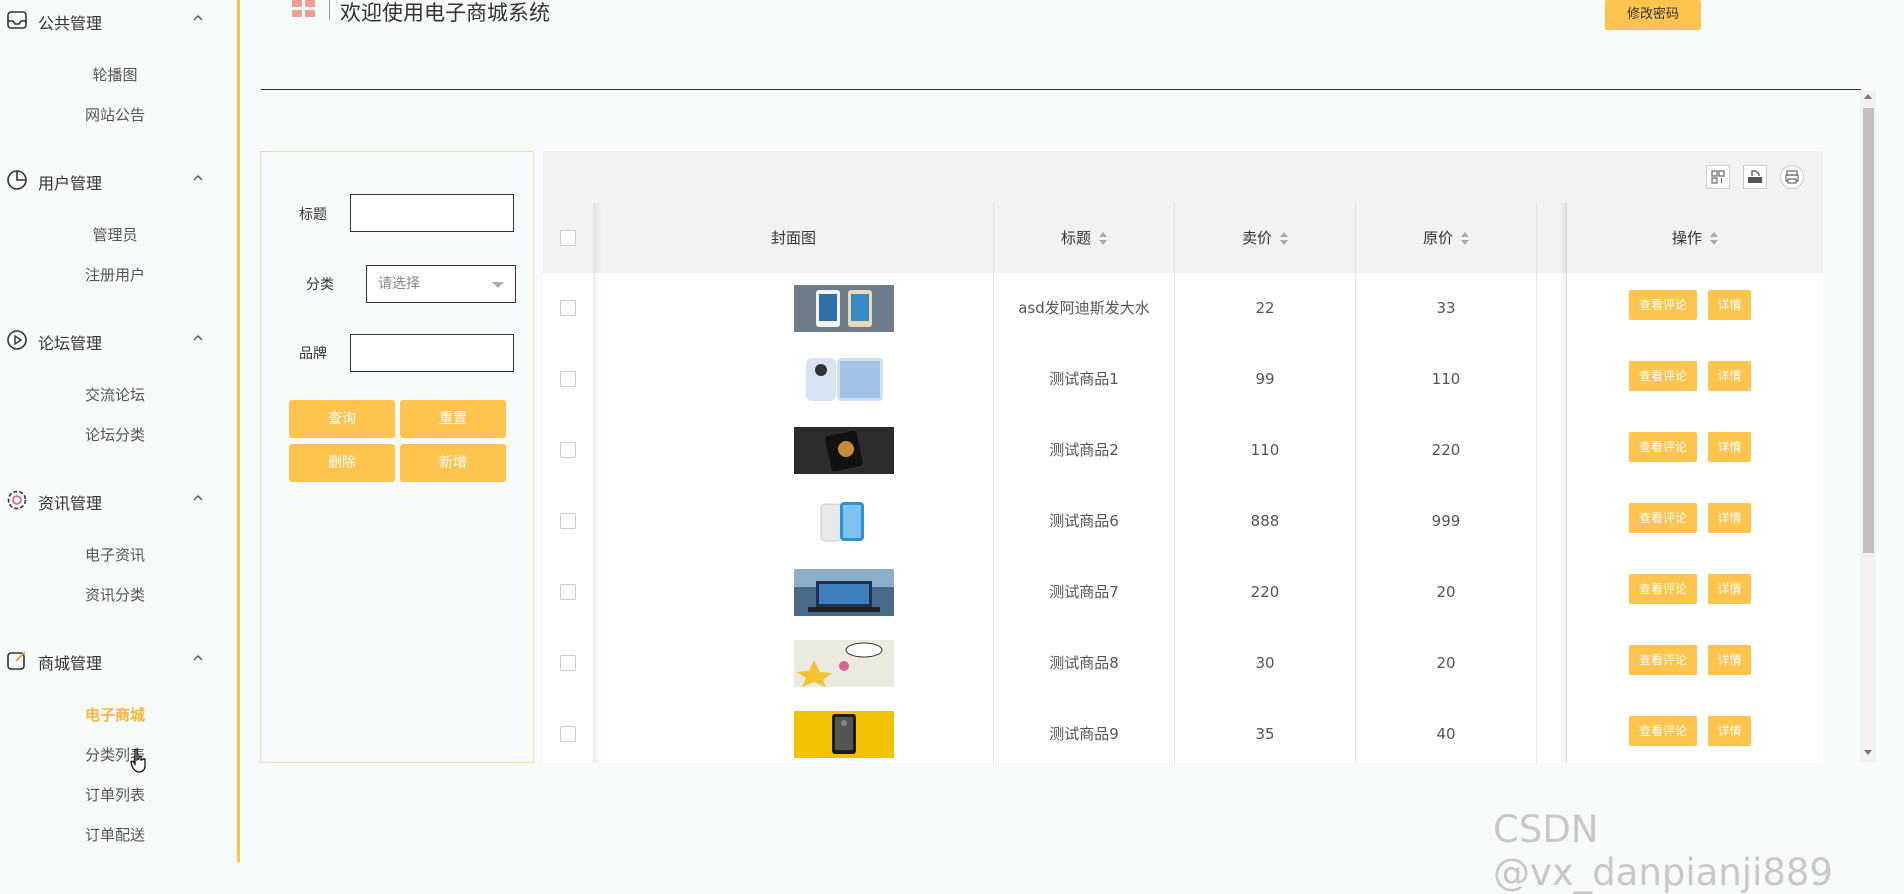 The width and height of the screenshot is (1904, 894). I want to click on brand-input, so click(432, 353).